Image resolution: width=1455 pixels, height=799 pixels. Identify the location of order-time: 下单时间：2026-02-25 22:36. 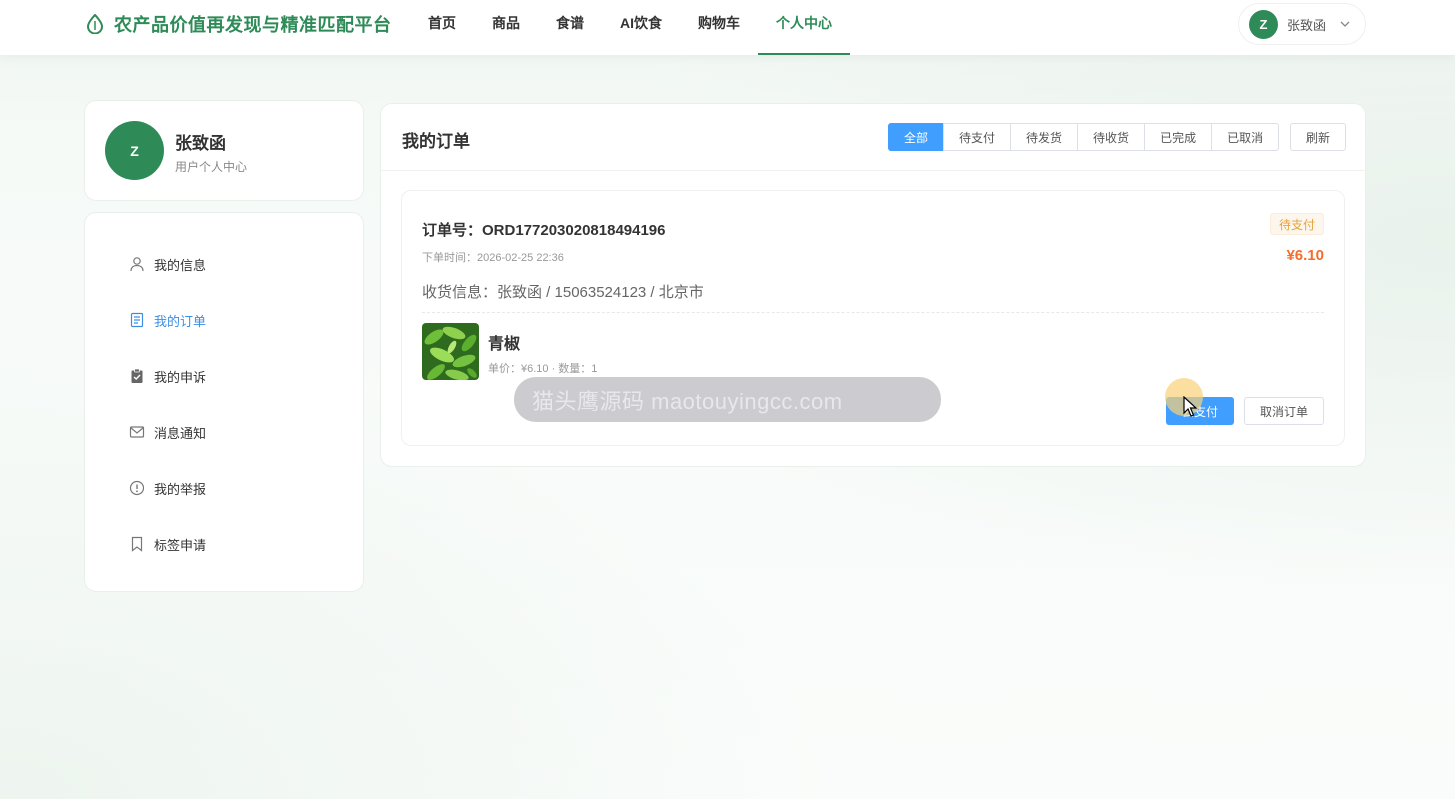
(493, 258).